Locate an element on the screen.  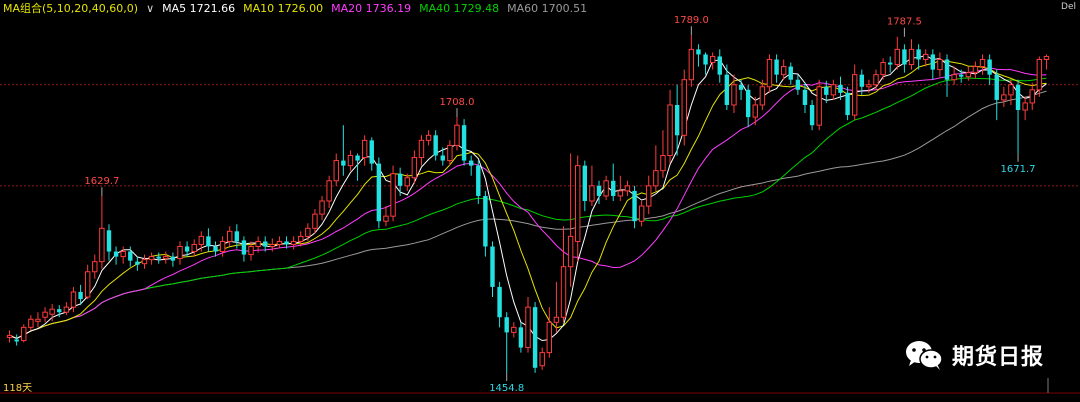
indicator-name: MA组合(5,10,20,40,60,0) is located at coordinates (70, 8).